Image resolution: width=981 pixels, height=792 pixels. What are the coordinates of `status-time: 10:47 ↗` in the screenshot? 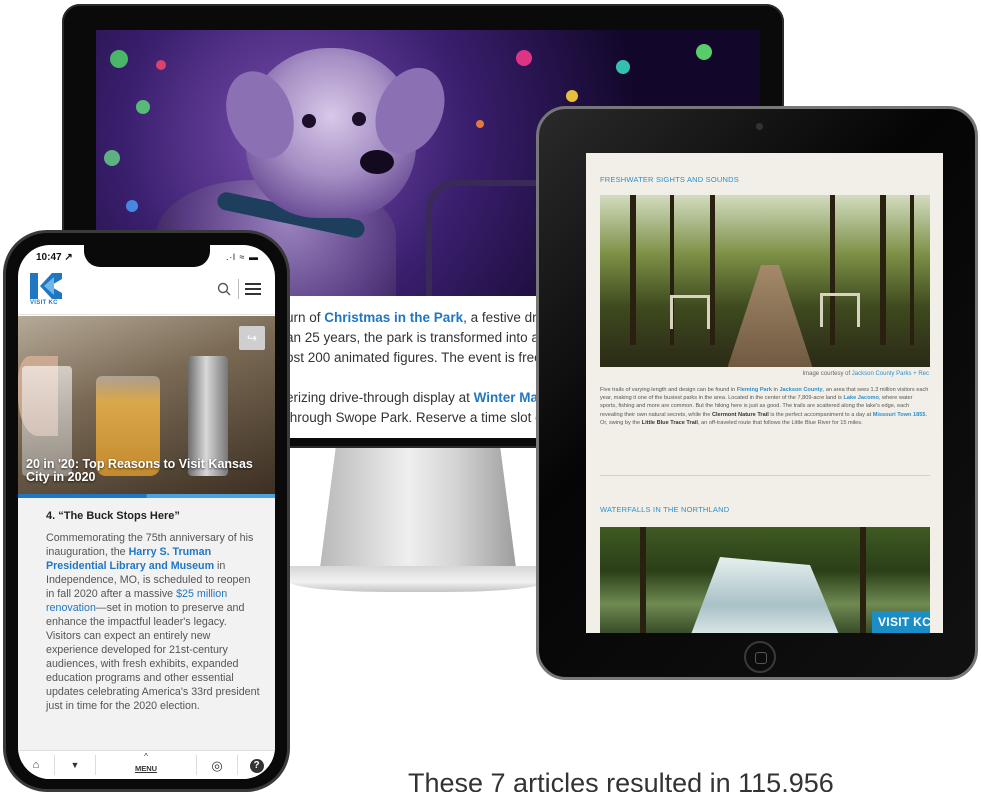 It's located at (54, 257).